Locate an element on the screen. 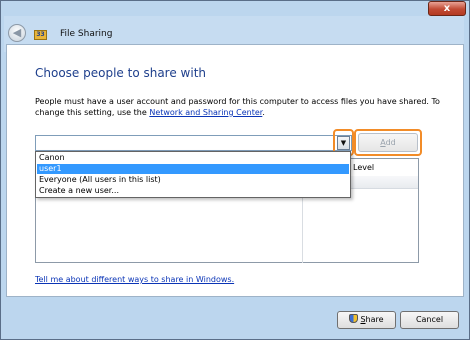  share-button: Share is located at coordinates (366, 320).